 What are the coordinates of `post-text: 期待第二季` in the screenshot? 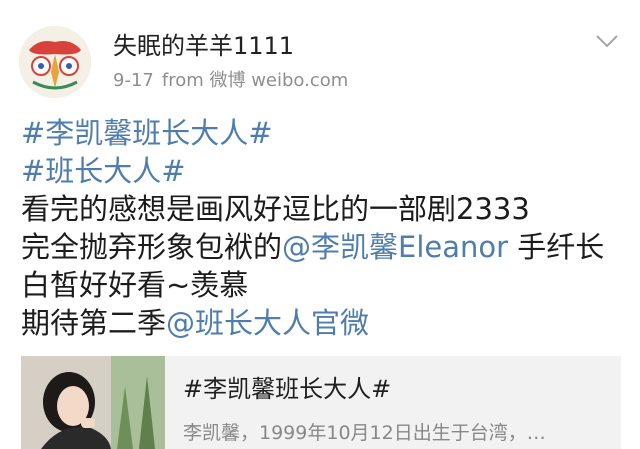 It's located at (94, 323).